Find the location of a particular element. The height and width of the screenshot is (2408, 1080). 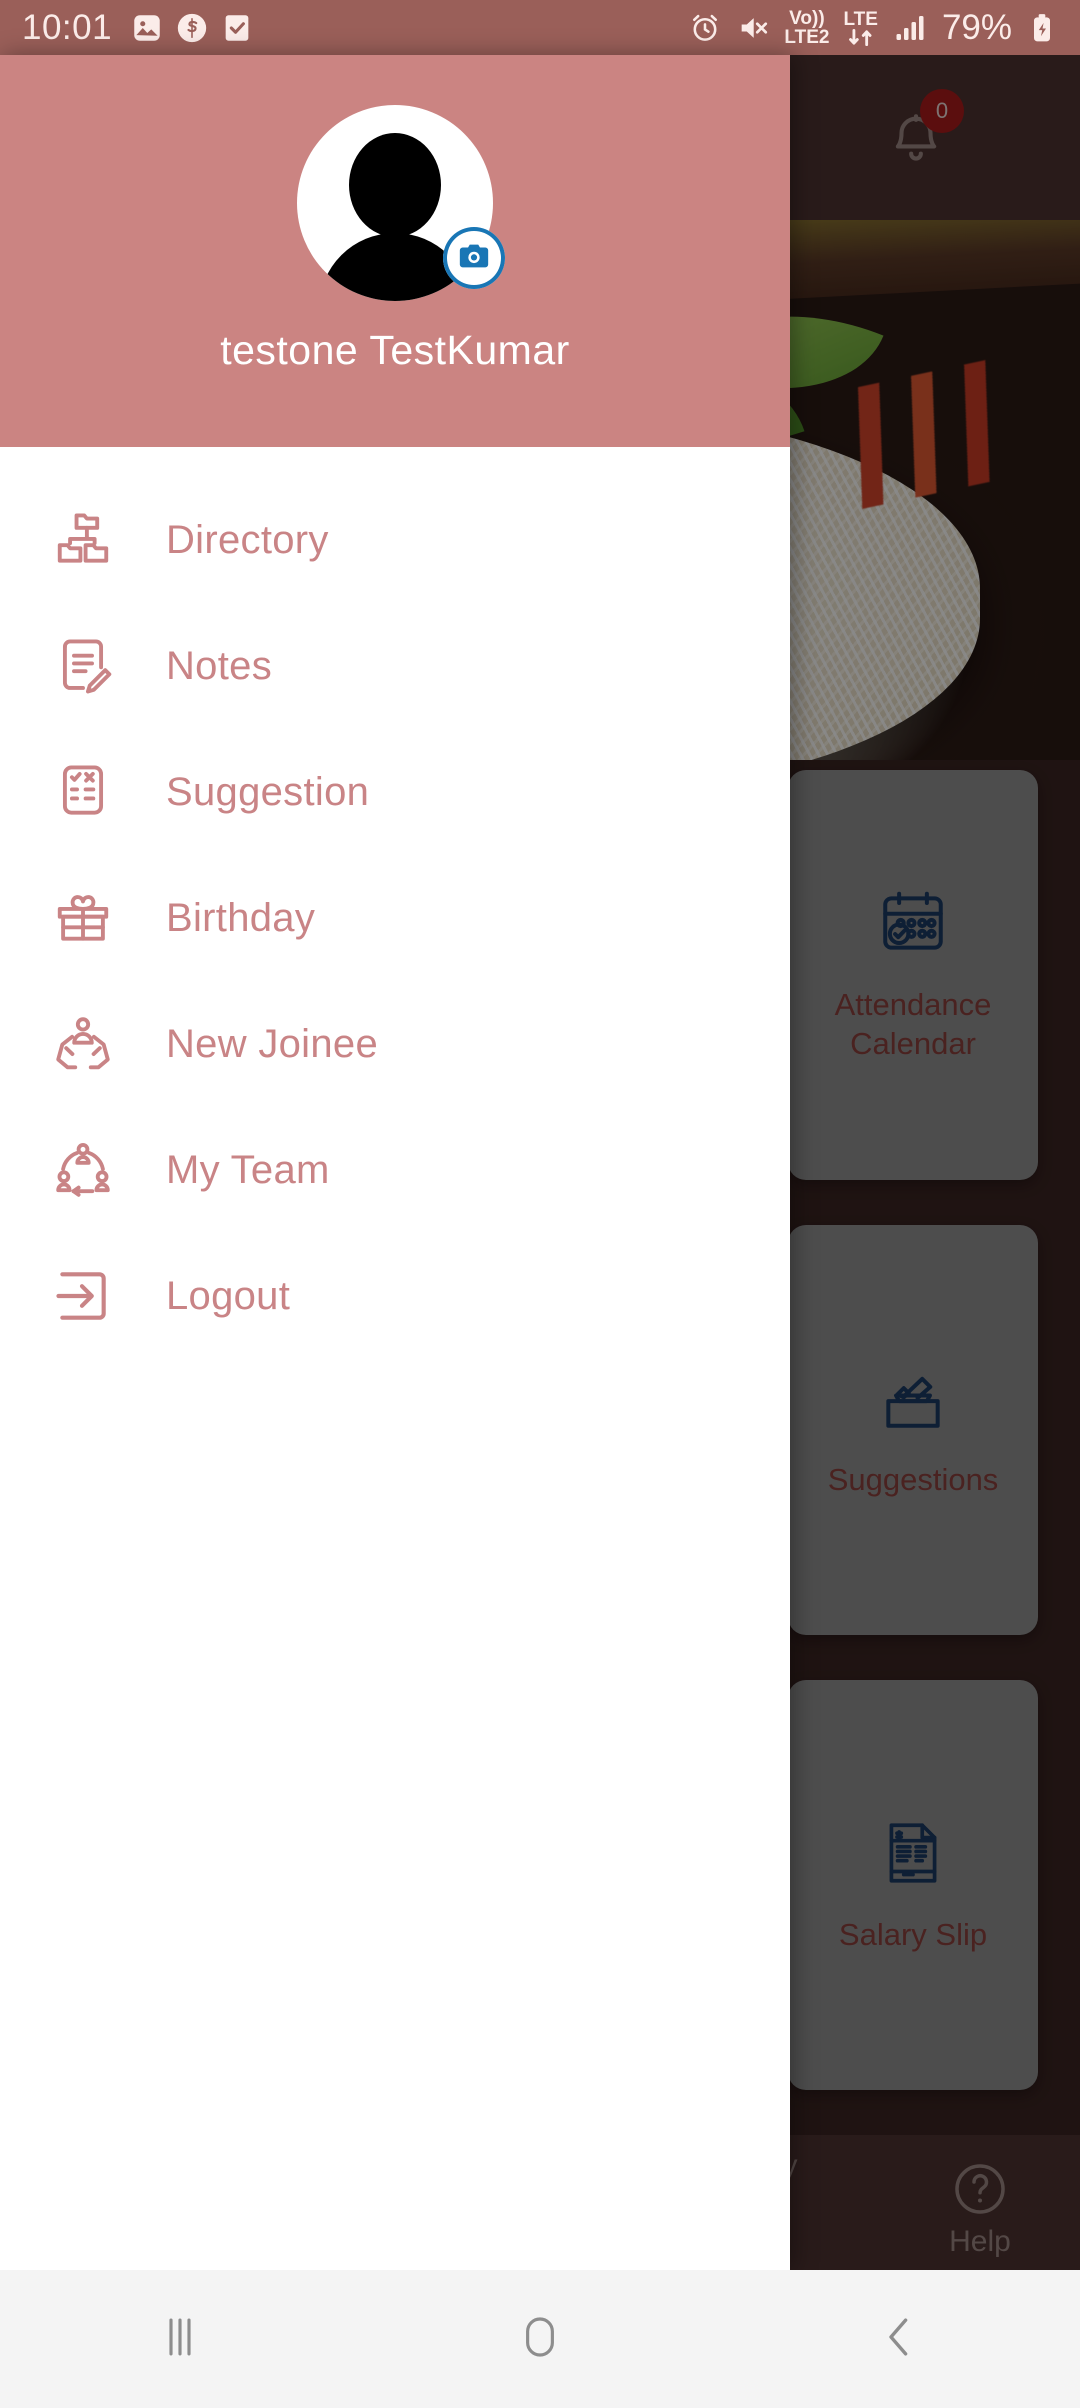

note-pencil-icon is located at coordinates (83, 666).